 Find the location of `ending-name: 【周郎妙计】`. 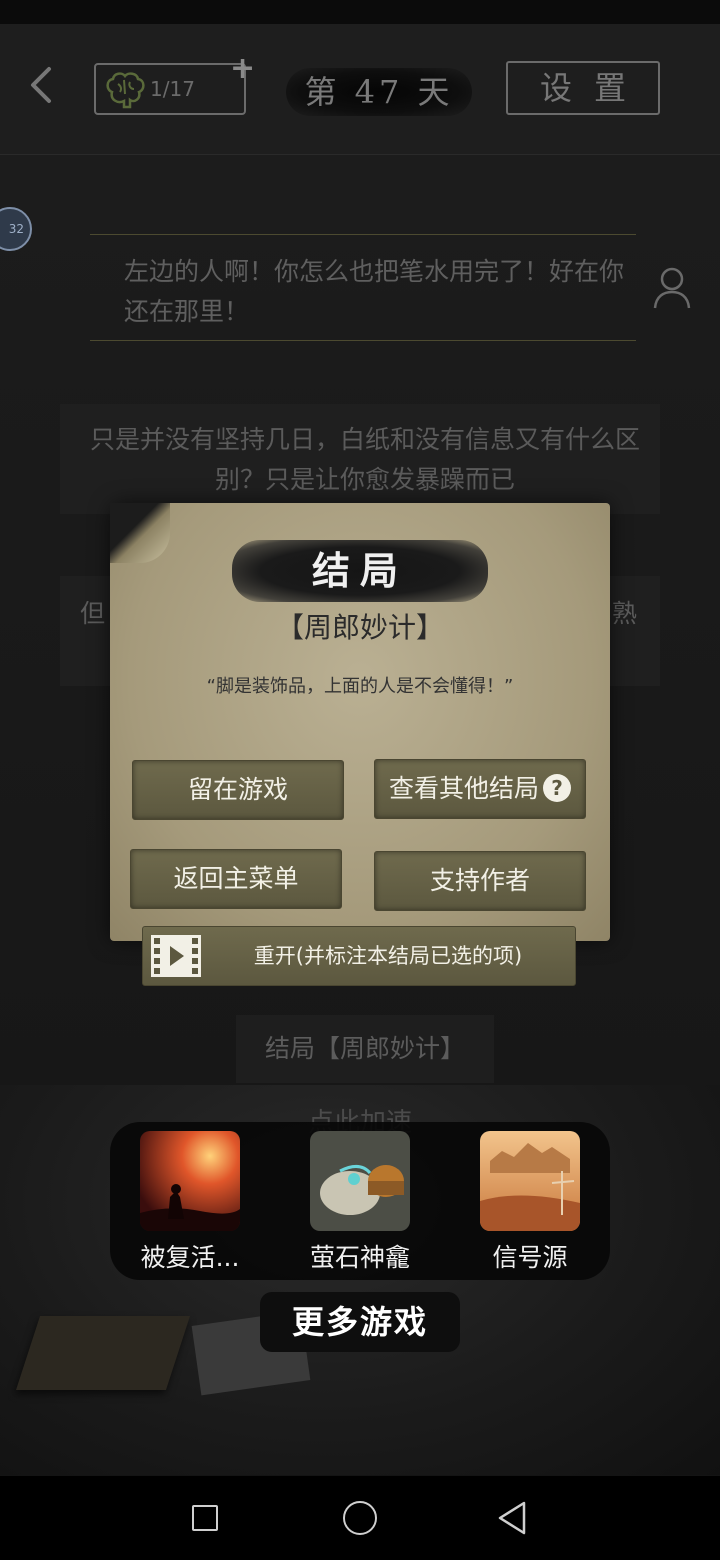

ending-name: 【周郎妙计】 is located at coordinates (359, 627).